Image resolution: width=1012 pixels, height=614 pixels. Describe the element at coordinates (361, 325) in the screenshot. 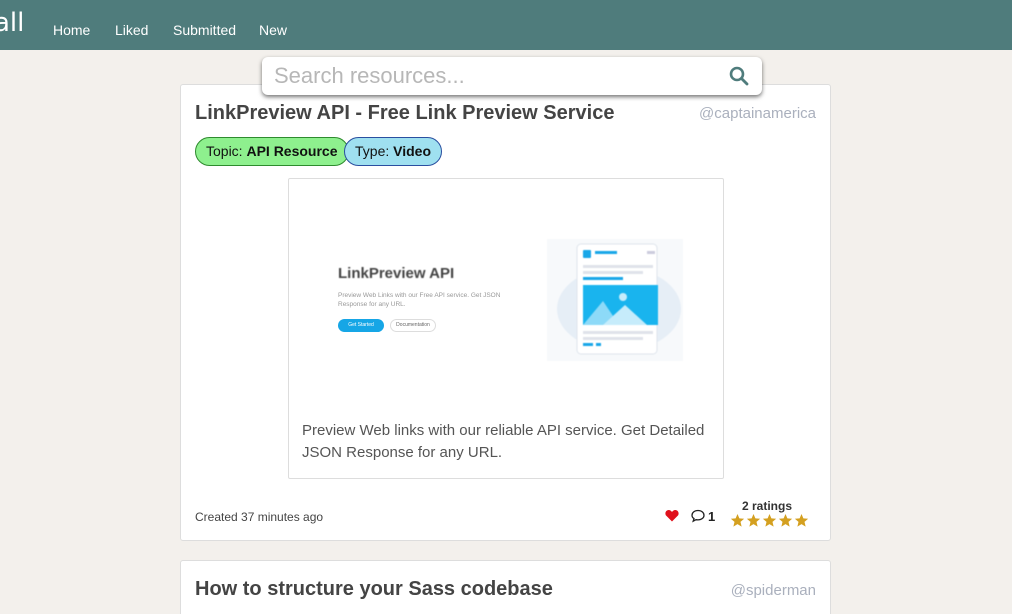

I see `thumbnail-get-started-button: Get Started` at that location.